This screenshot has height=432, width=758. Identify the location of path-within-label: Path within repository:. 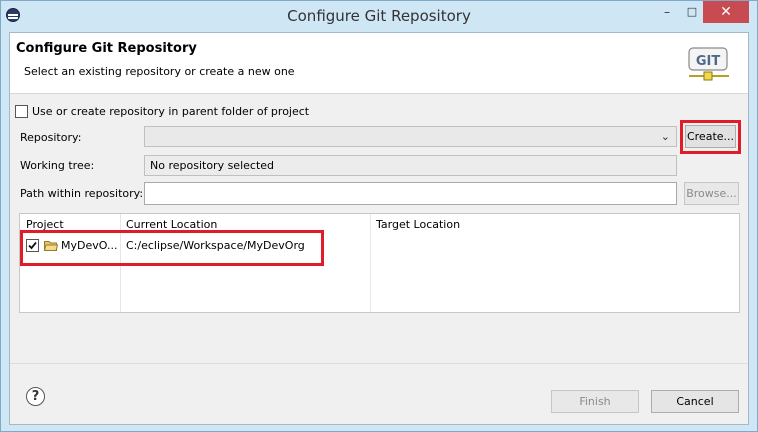
(82, 193).